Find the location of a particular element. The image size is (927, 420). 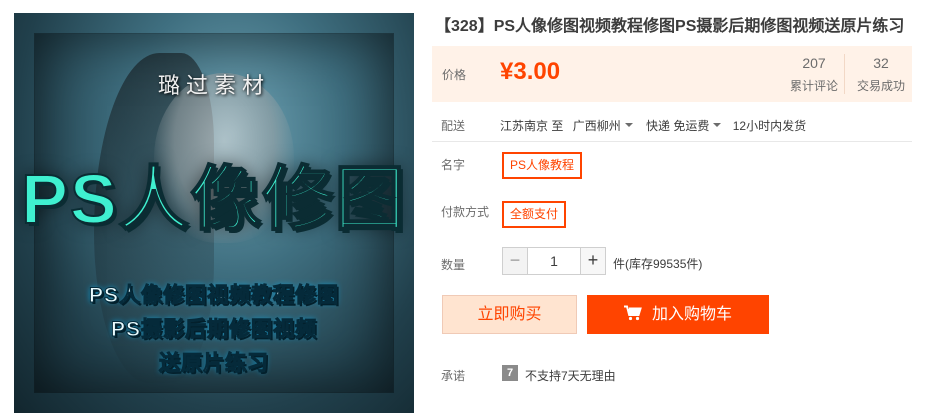

dispatch-time: 12小时内发货 is located at coordinates (769, 126).